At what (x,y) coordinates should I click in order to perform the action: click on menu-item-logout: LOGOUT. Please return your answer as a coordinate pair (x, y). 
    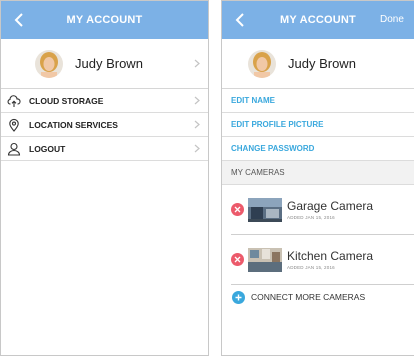
    Looking at the image, I should click on (104, 149).